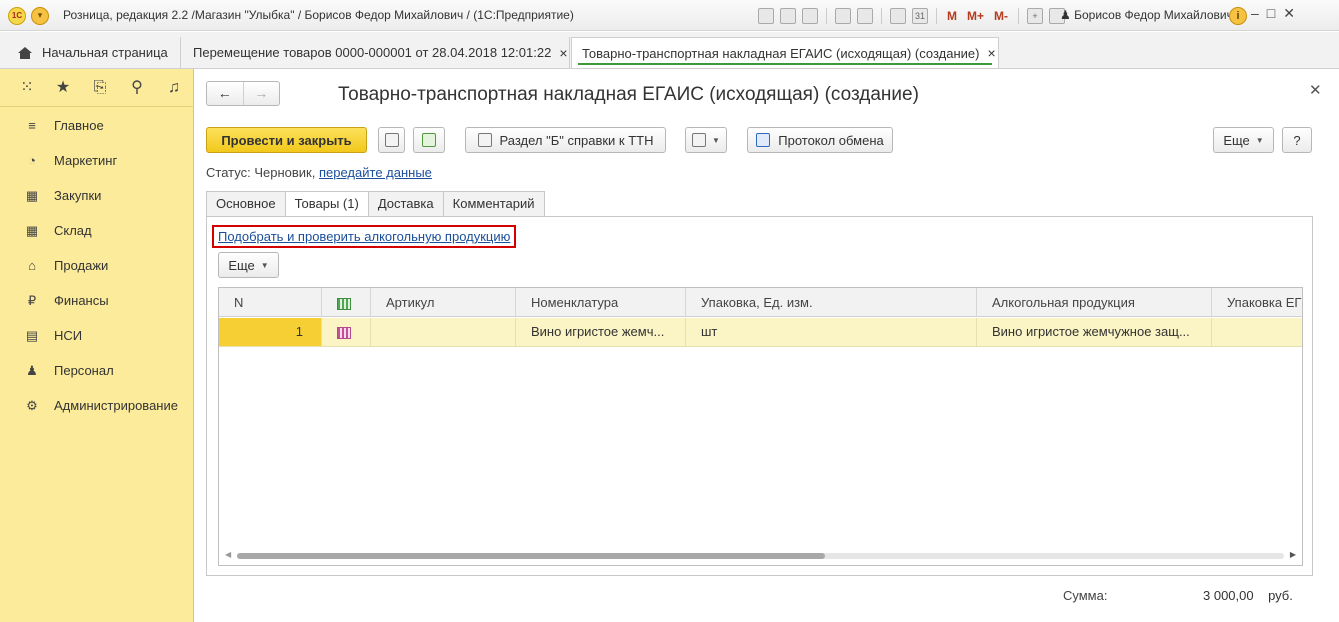  What do you see at coordinates (375, 172) in the screenshot?
I see `send-data-link: передайте данные` at bounding box center [375, 172].